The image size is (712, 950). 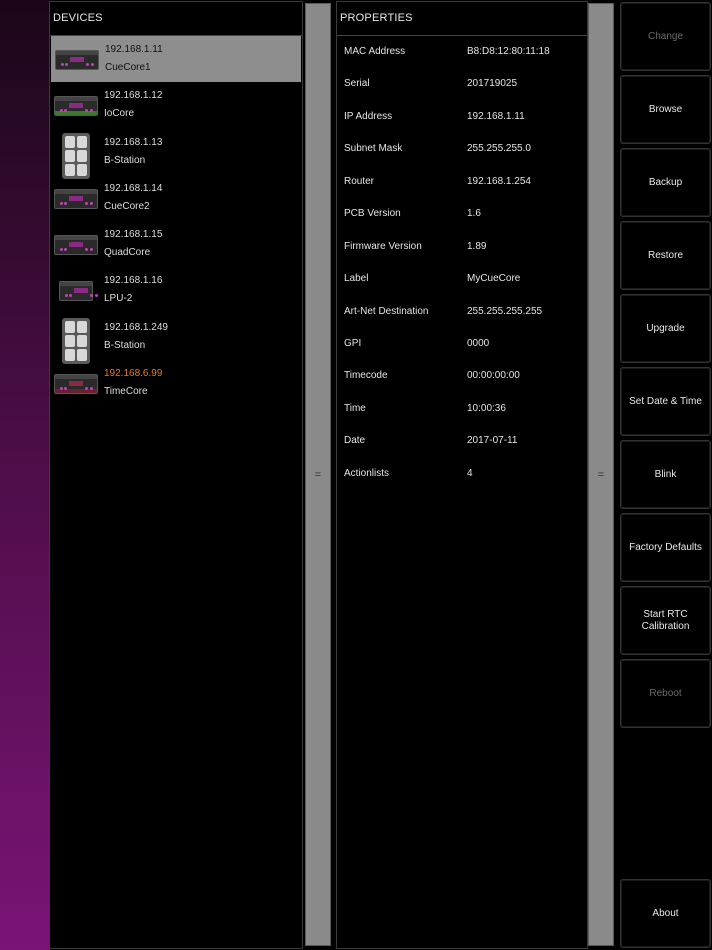 I want to click on property-value: 10:00:36, so click(x=486, y=408).